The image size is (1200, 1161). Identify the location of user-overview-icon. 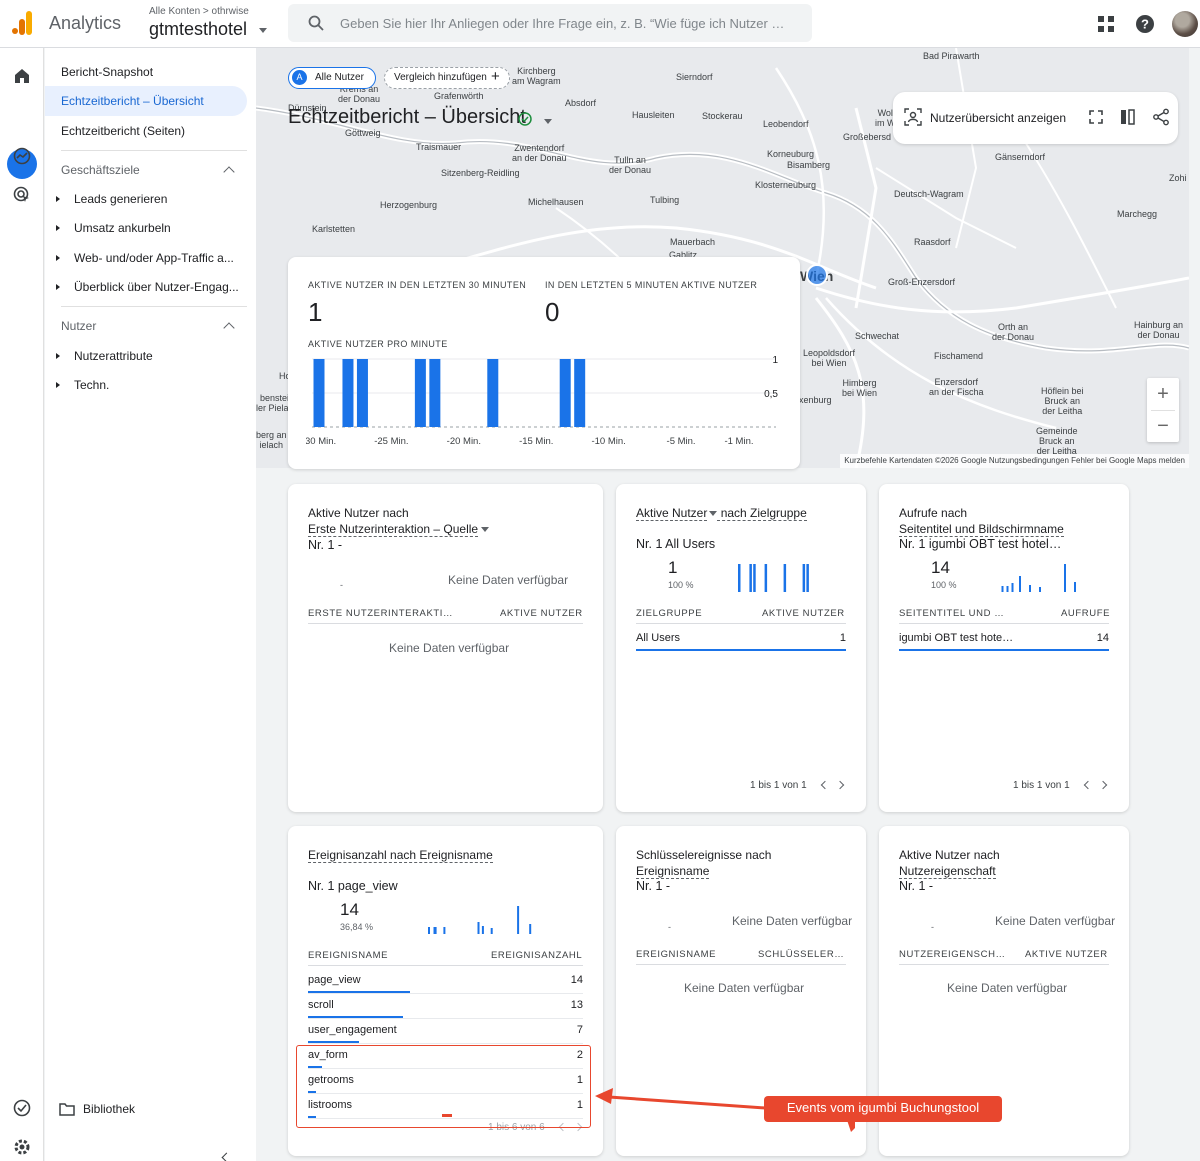
(913, 117).